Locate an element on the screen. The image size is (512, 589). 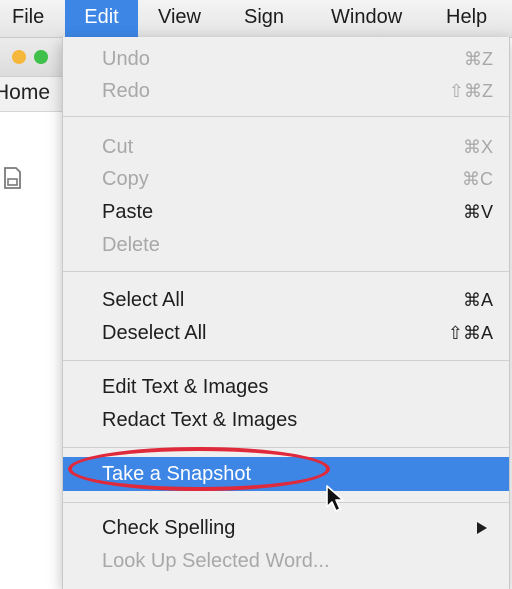
minimize-button is located at coordinates (19, 57).